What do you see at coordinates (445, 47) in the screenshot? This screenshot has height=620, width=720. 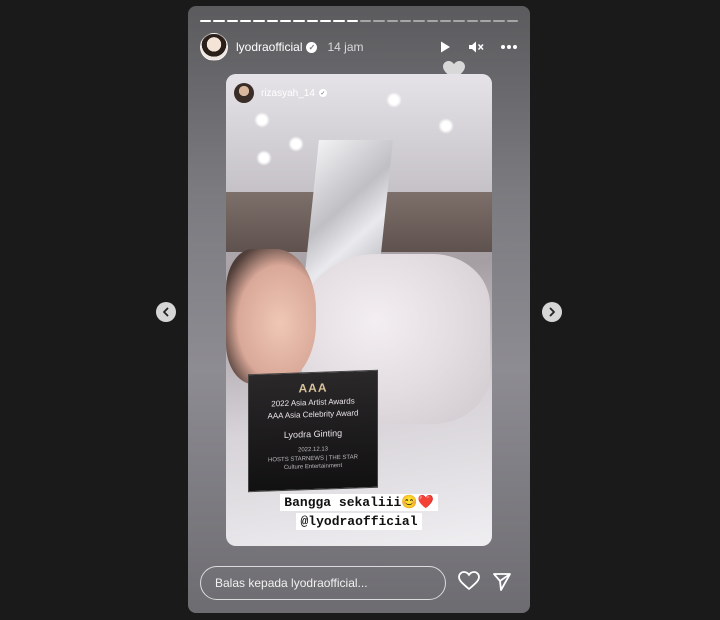 I see `play-icon` at bounding box center [445, 47].